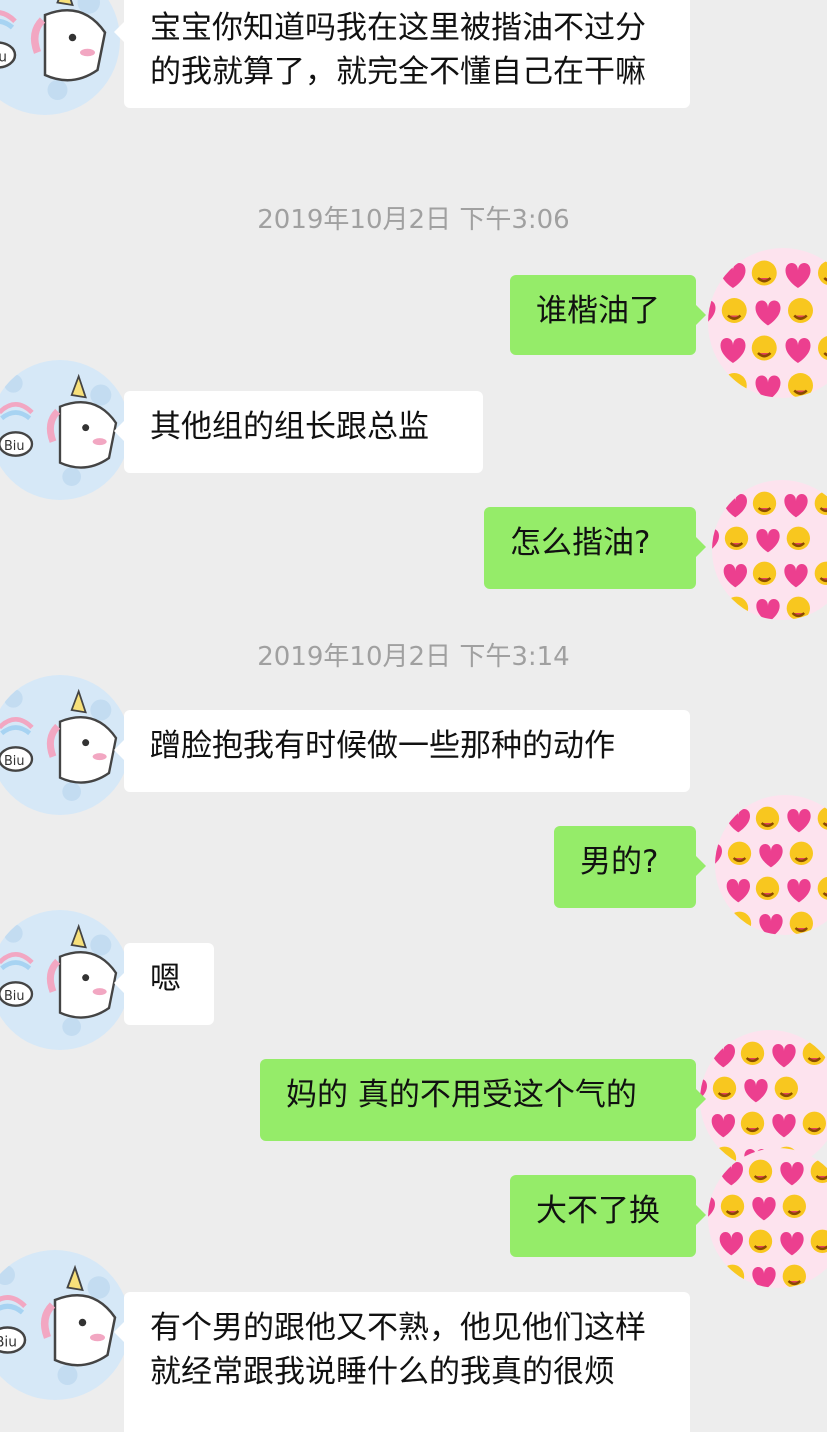  Describe the element at coordinates (402, 54) in the screenshot. I see `message-bubble-incoming: 宝宝你知道吗我在这里被揩油不过分的我就算了，就完全不懂自己在干嘛` at that location.